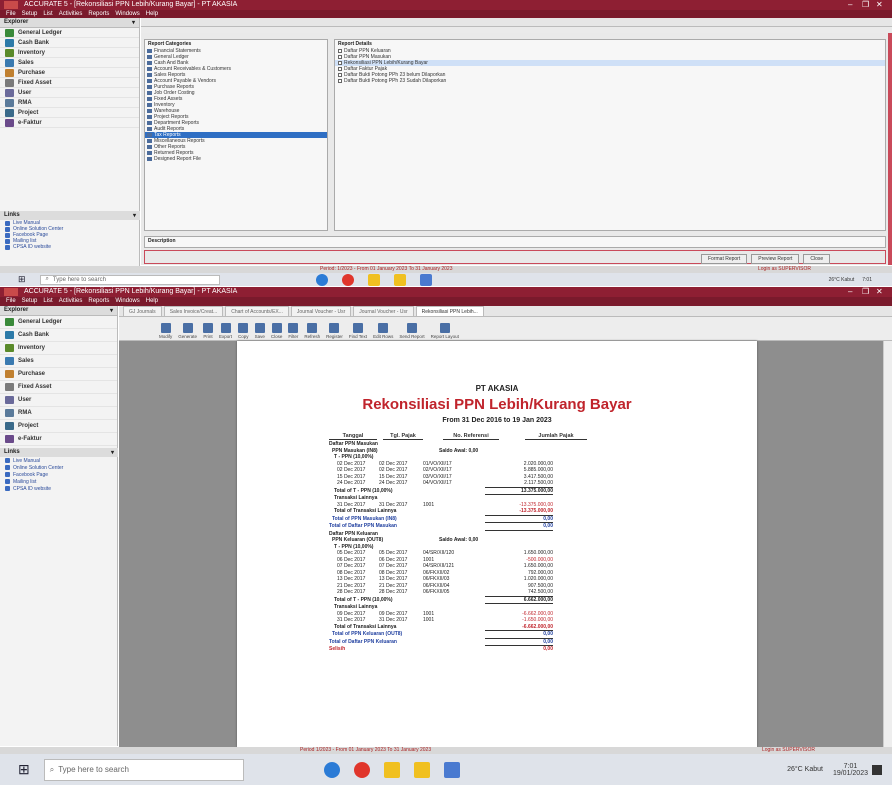 The image size is (892, 785). I want to click on tab-item: GJ Journals, so click(142, 311).